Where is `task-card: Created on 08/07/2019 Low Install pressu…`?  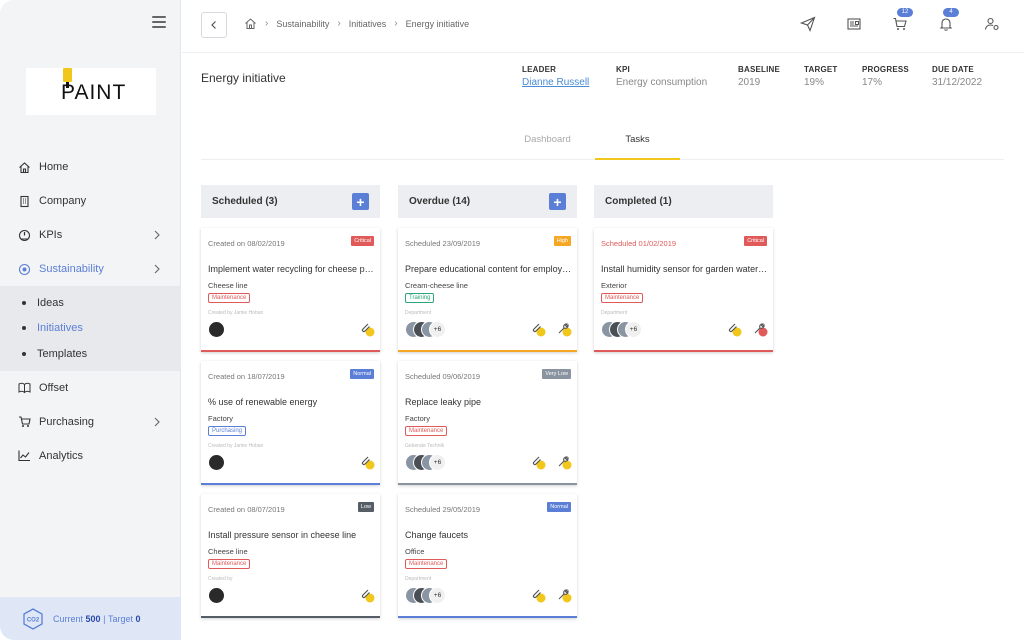 task-card: Created on 08/07/2019 Low Install pressu… is located at coordinates (290, 556).